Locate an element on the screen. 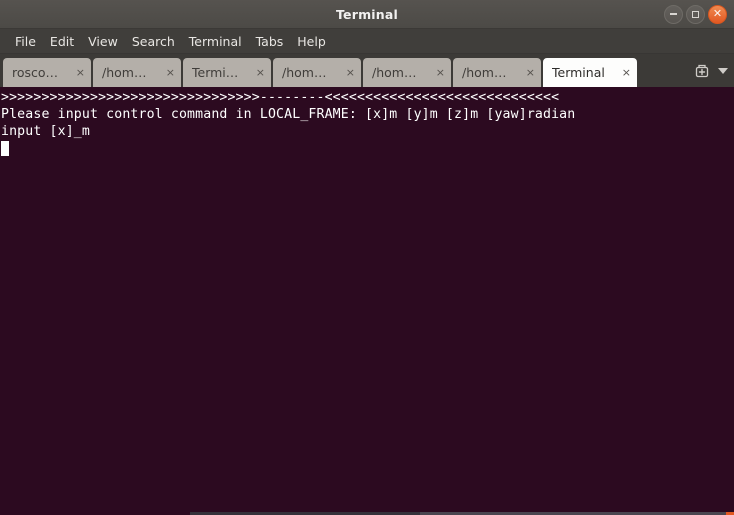  menu-bar: File Edit View Search Terminal Tabs Help is located at coordinates (367, 41).